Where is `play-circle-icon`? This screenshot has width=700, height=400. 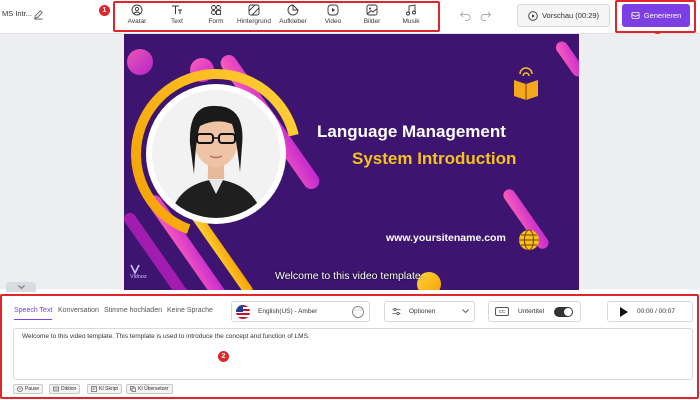 play-circle-icon is located at coordinates (533, 15).